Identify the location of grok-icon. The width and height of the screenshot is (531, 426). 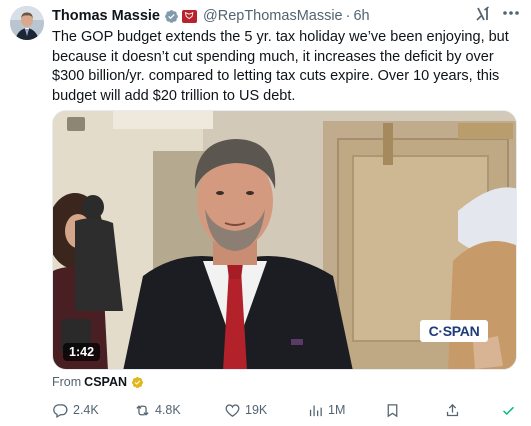
(483, 14).